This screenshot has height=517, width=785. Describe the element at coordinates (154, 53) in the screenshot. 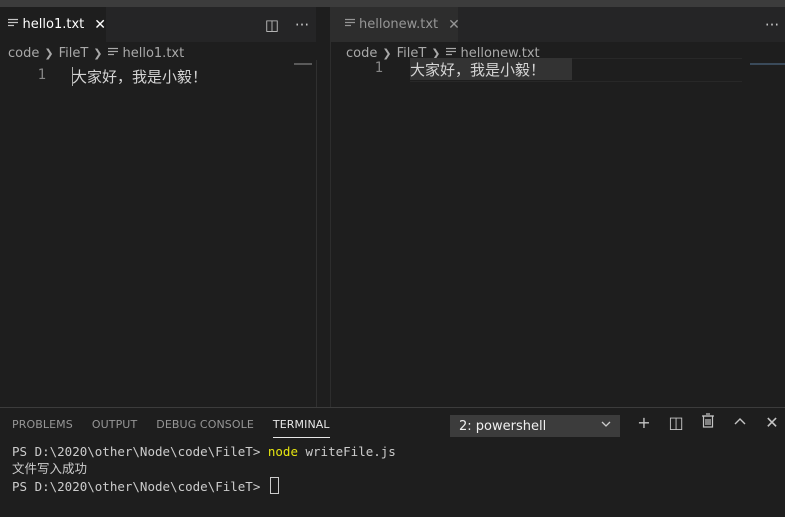

I see `breadcrumb-item: hello1.txt` at that location.